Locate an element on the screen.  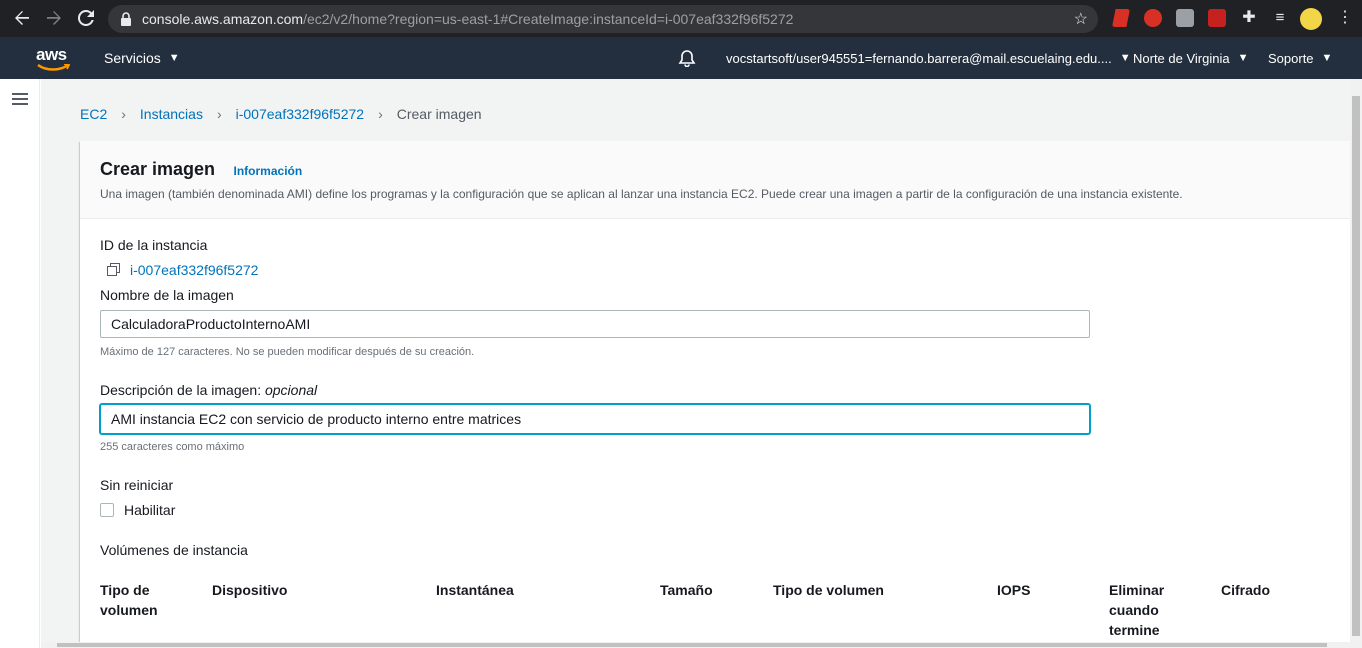
copy-icon is located at coordinates (114, 270).